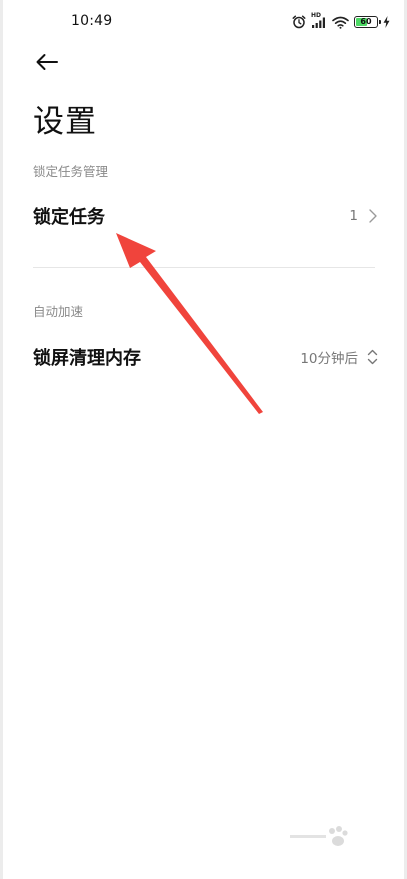 This screenshot has height=879, width=407. I want to click on page-title: 设置, so click(65, 122).